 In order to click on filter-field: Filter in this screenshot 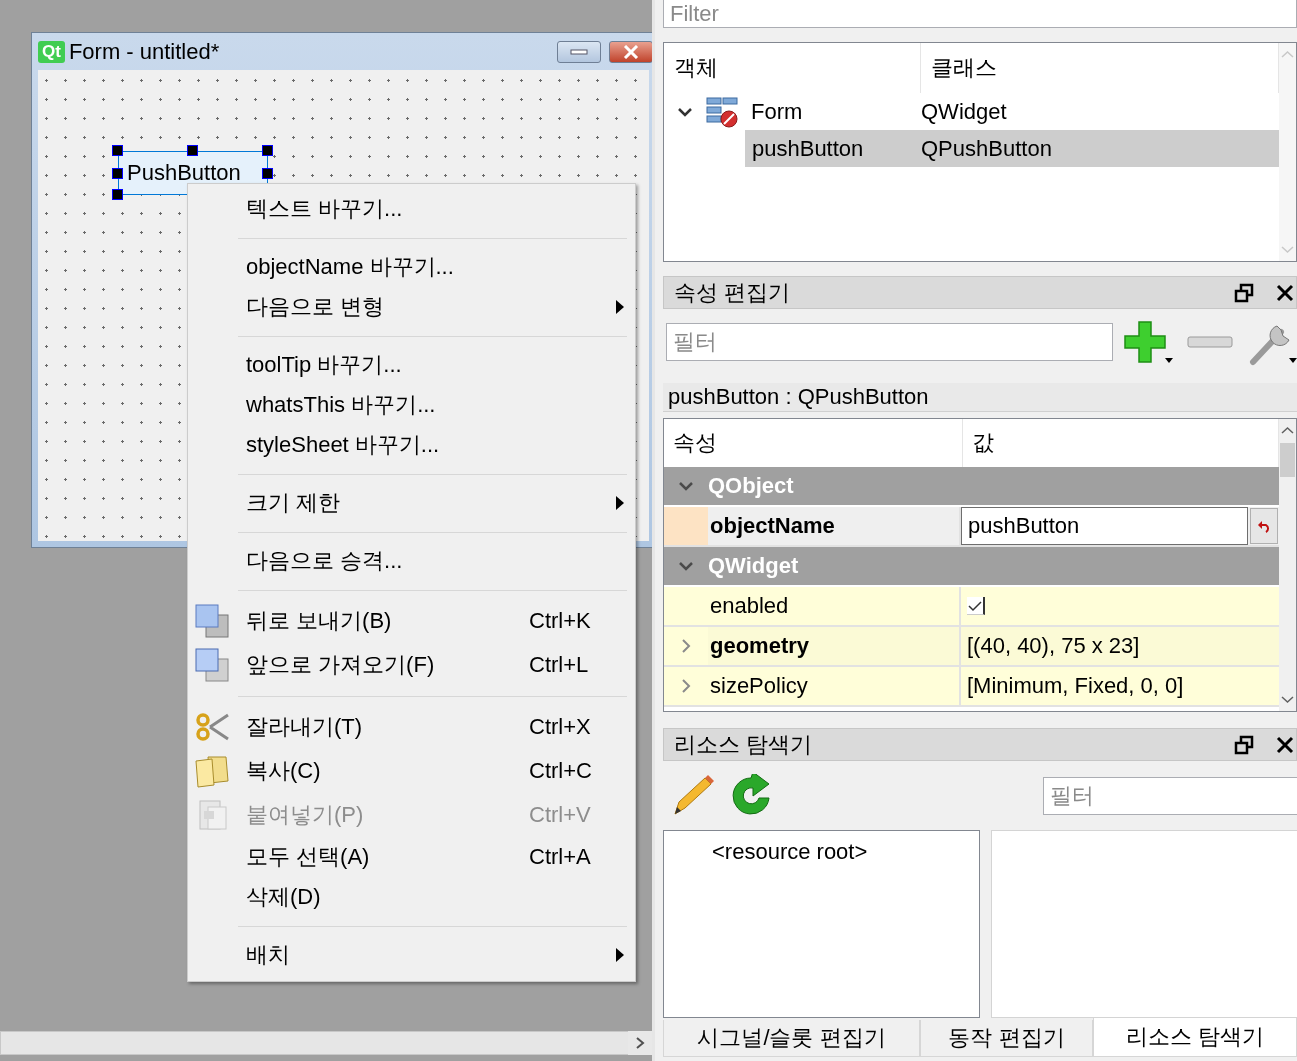, I will do `click(980, 14)`.